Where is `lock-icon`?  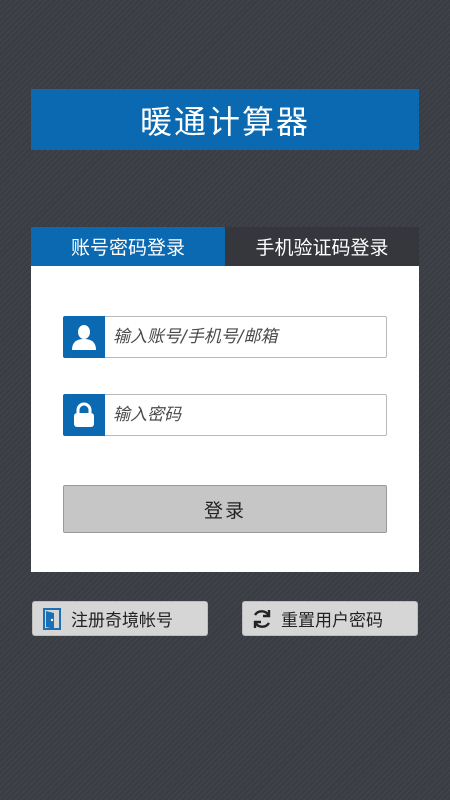
lock-icon is located at coordinates (84, 415).